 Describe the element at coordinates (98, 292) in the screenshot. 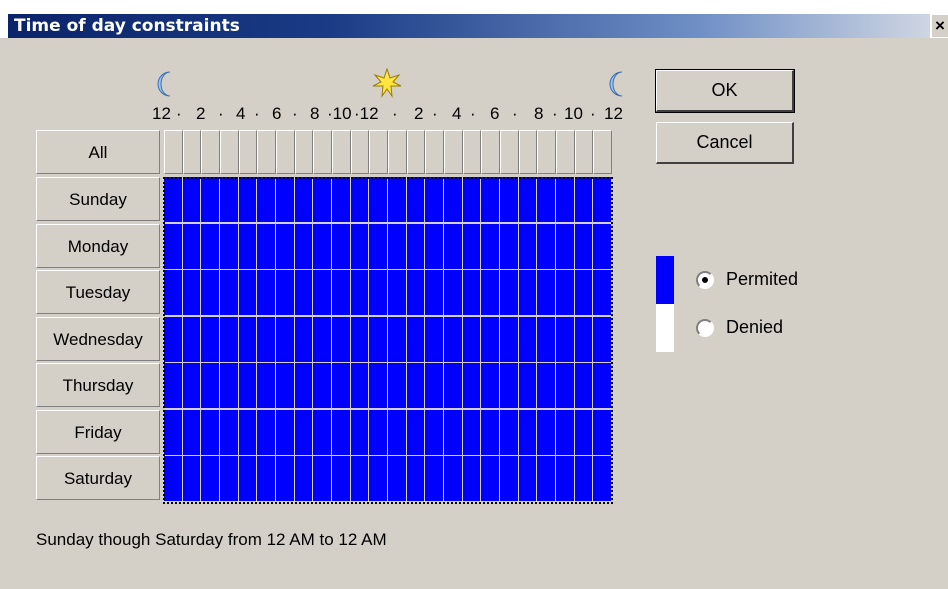

I see `day-button-tuesday: Tuesday` at that location.